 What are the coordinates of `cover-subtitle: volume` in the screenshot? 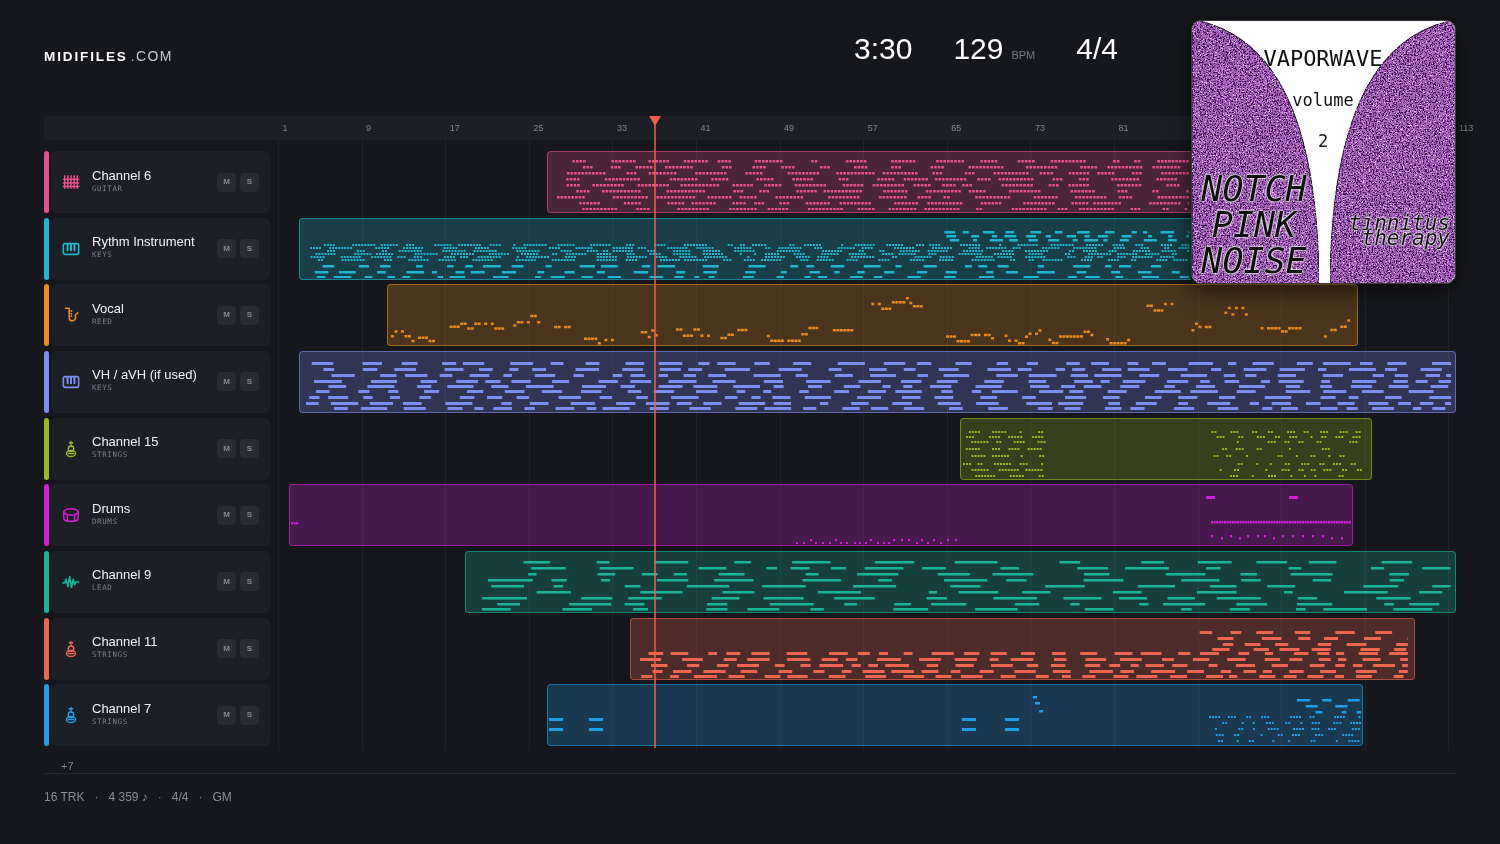 It's located at (1323, 100).